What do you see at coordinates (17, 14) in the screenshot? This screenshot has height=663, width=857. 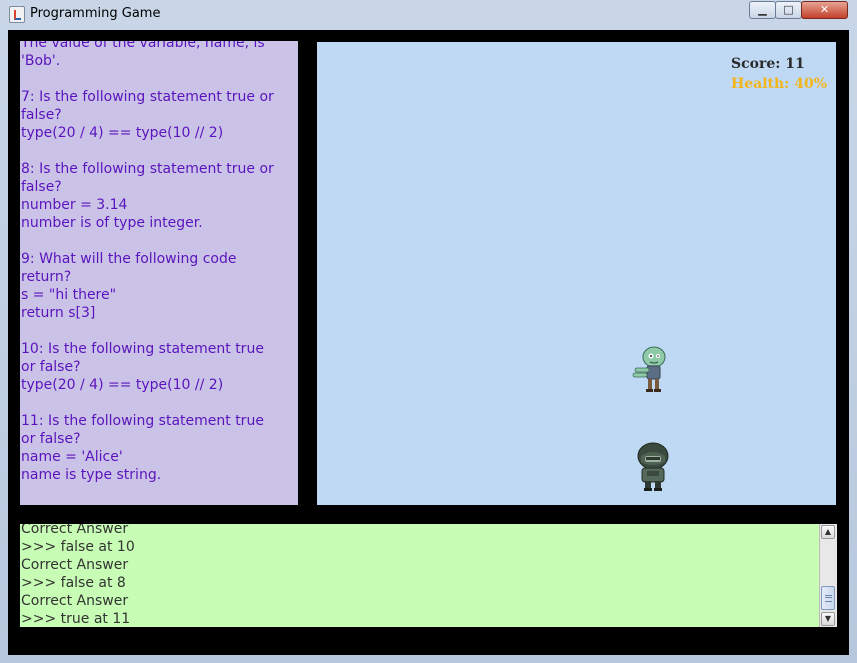 I see `java-cup-icon` at bounding box center [17, 14].